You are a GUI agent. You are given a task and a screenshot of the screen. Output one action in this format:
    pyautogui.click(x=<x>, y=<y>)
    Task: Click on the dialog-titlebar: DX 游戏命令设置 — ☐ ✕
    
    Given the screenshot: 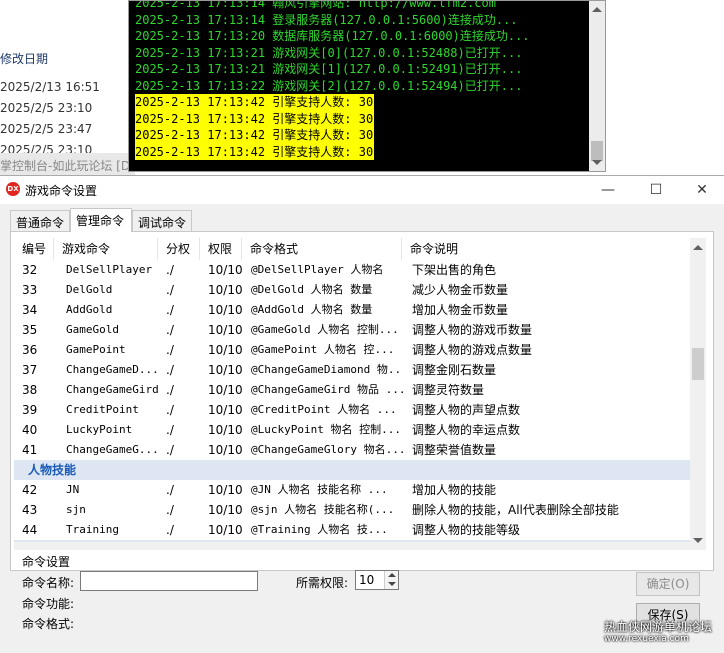 What is the action you would take?
    pyautogui.click(x=362, y=190)
    